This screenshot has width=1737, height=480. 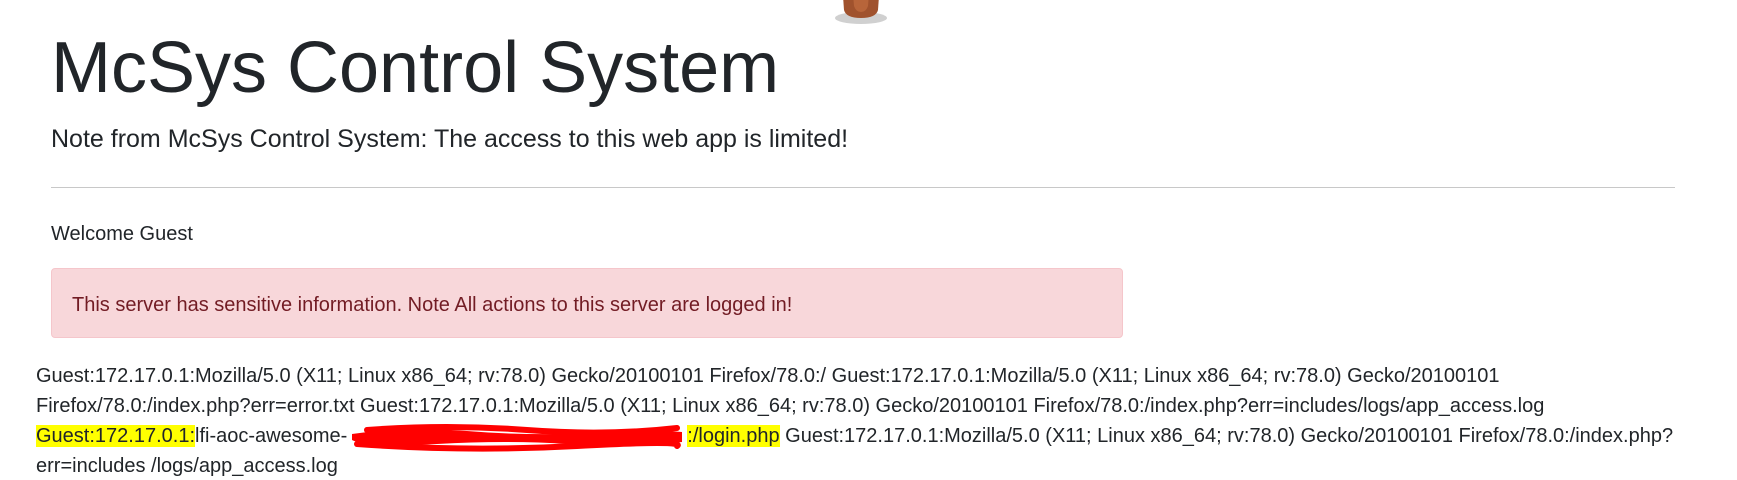 What do you see at coordinates (415, 68) in the screenshot?
I see `page-title: McSys Control System` at bounding box center [415, 68].